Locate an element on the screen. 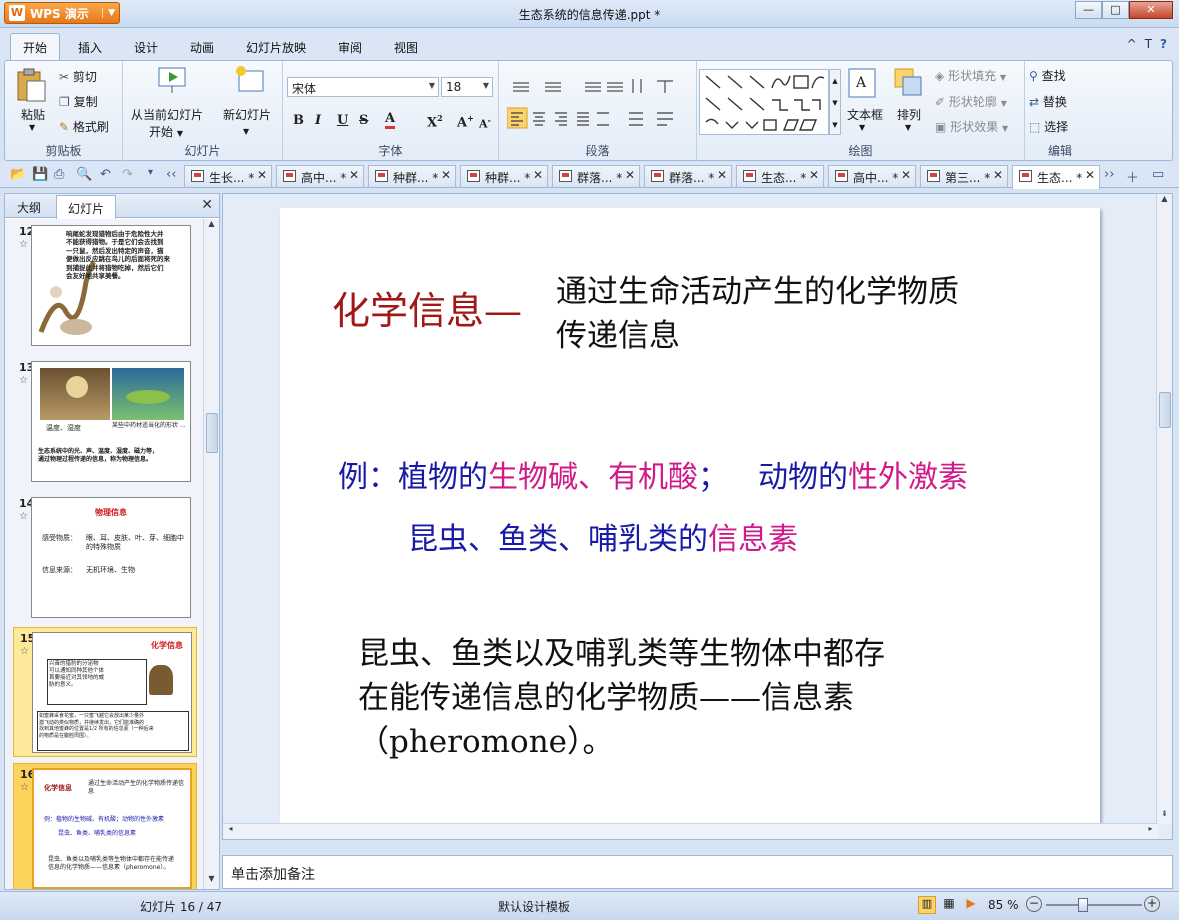  thumbnail-scrollbar: ▲ ▼ is located at coordinates (211, 554).